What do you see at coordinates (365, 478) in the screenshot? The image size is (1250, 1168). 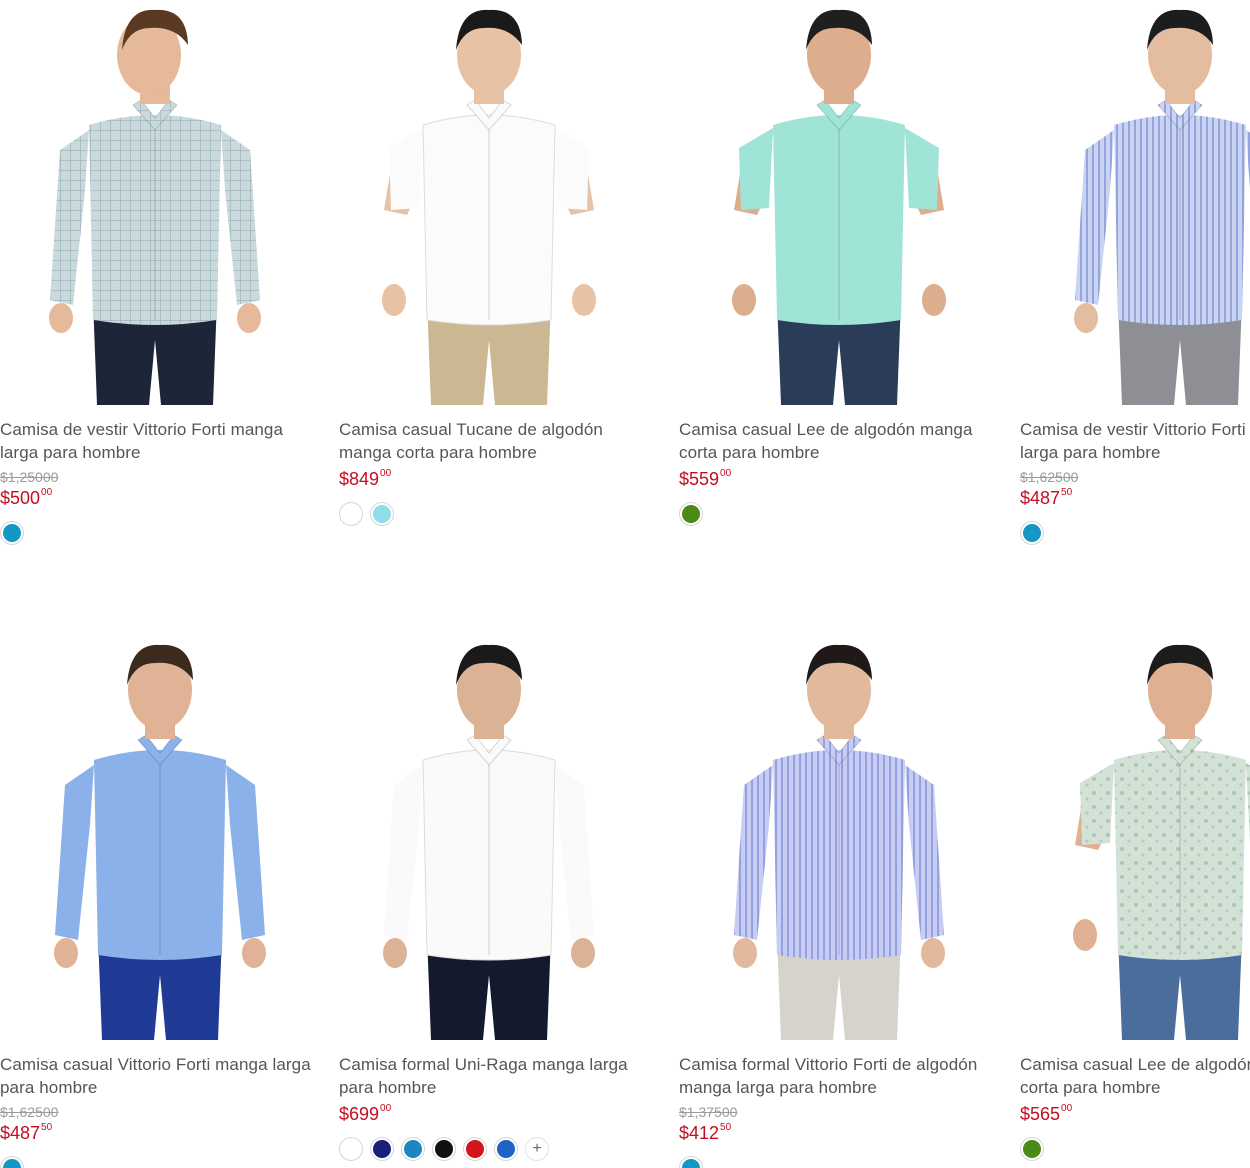 I see `sale-price: $84900` at bounding box center [365, 478].